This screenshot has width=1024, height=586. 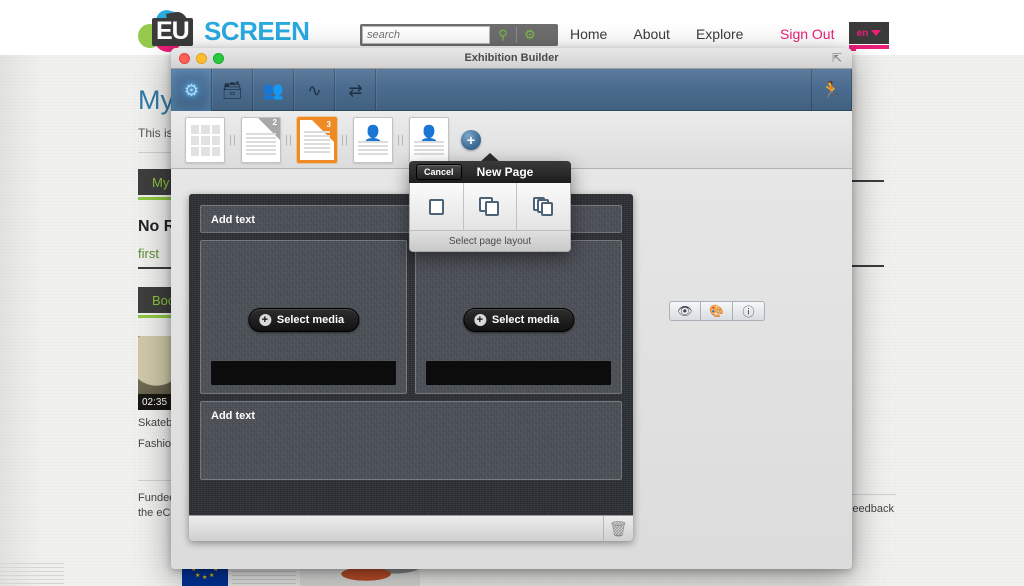 What do you see at coordinates (838, 58) in the screenshot?
I see `resize-icon: ⇱` at bounding box center [838, 58].